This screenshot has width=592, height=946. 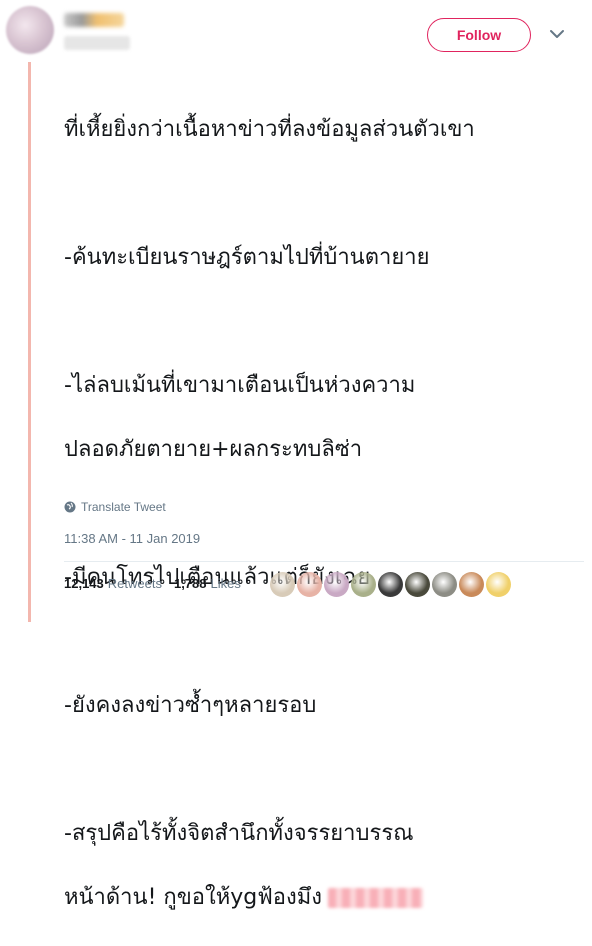 What do you see at coordinates (97, 43) in the screenshot?
I see `username-redacted` at bounding box center [97, 43].